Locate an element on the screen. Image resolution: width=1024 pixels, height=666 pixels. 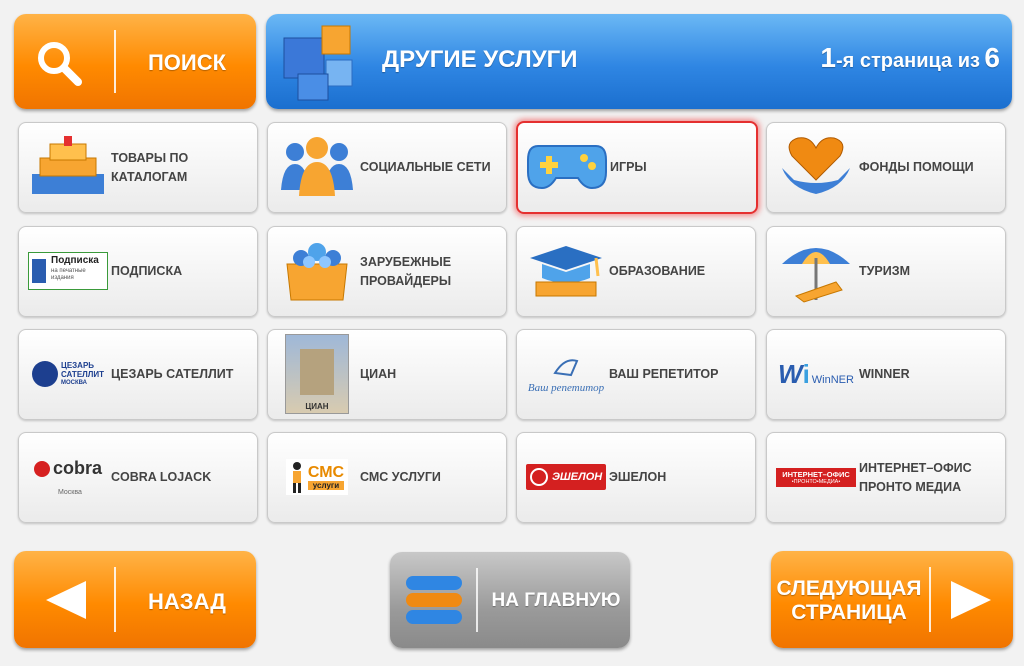
cian-building-icon: ЦИАН is located at coordinates (317, 374).